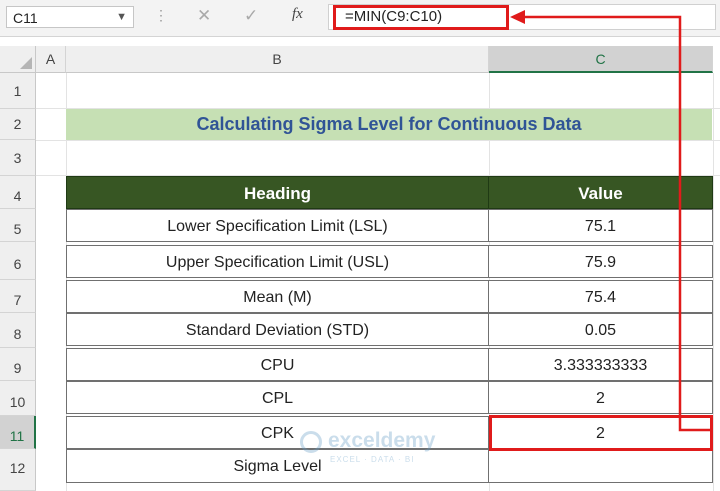  Describe the element at coordinates (277, 192) in the screenshot. I see `table-header-heading: Heading` at that location.